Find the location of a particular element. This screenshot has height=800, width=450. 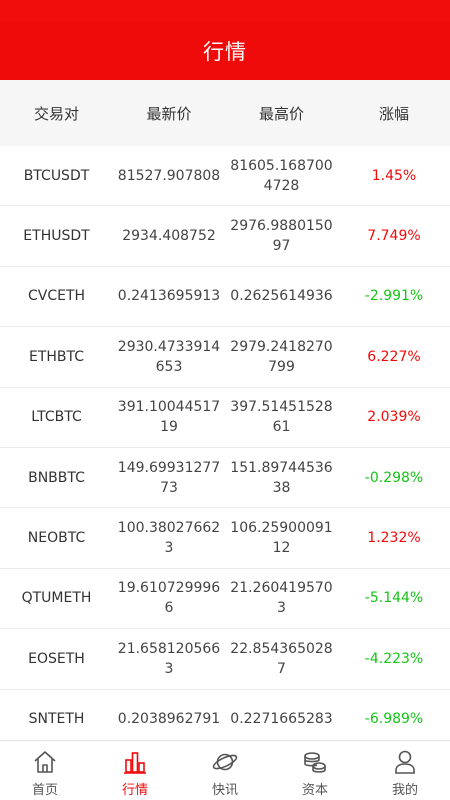

tab-capital: 资本 is located at coordinates (315, 770).